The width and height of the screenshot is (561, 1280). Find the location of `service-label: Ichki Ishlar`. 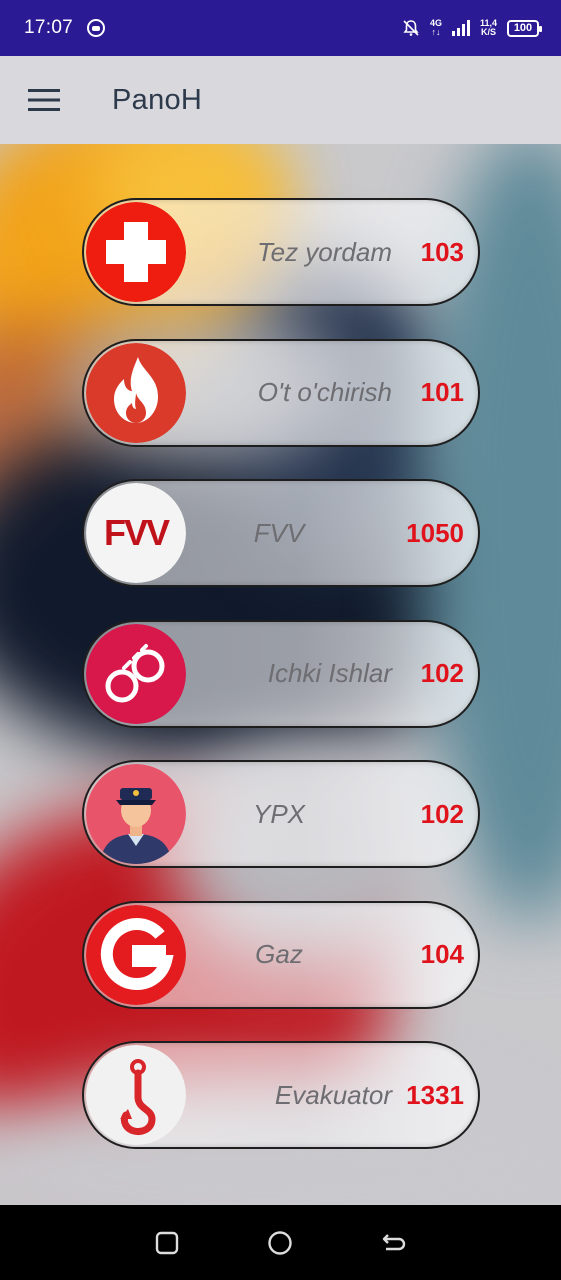

service-label: Ichki Ishlar is located at coordinates (329, 673).